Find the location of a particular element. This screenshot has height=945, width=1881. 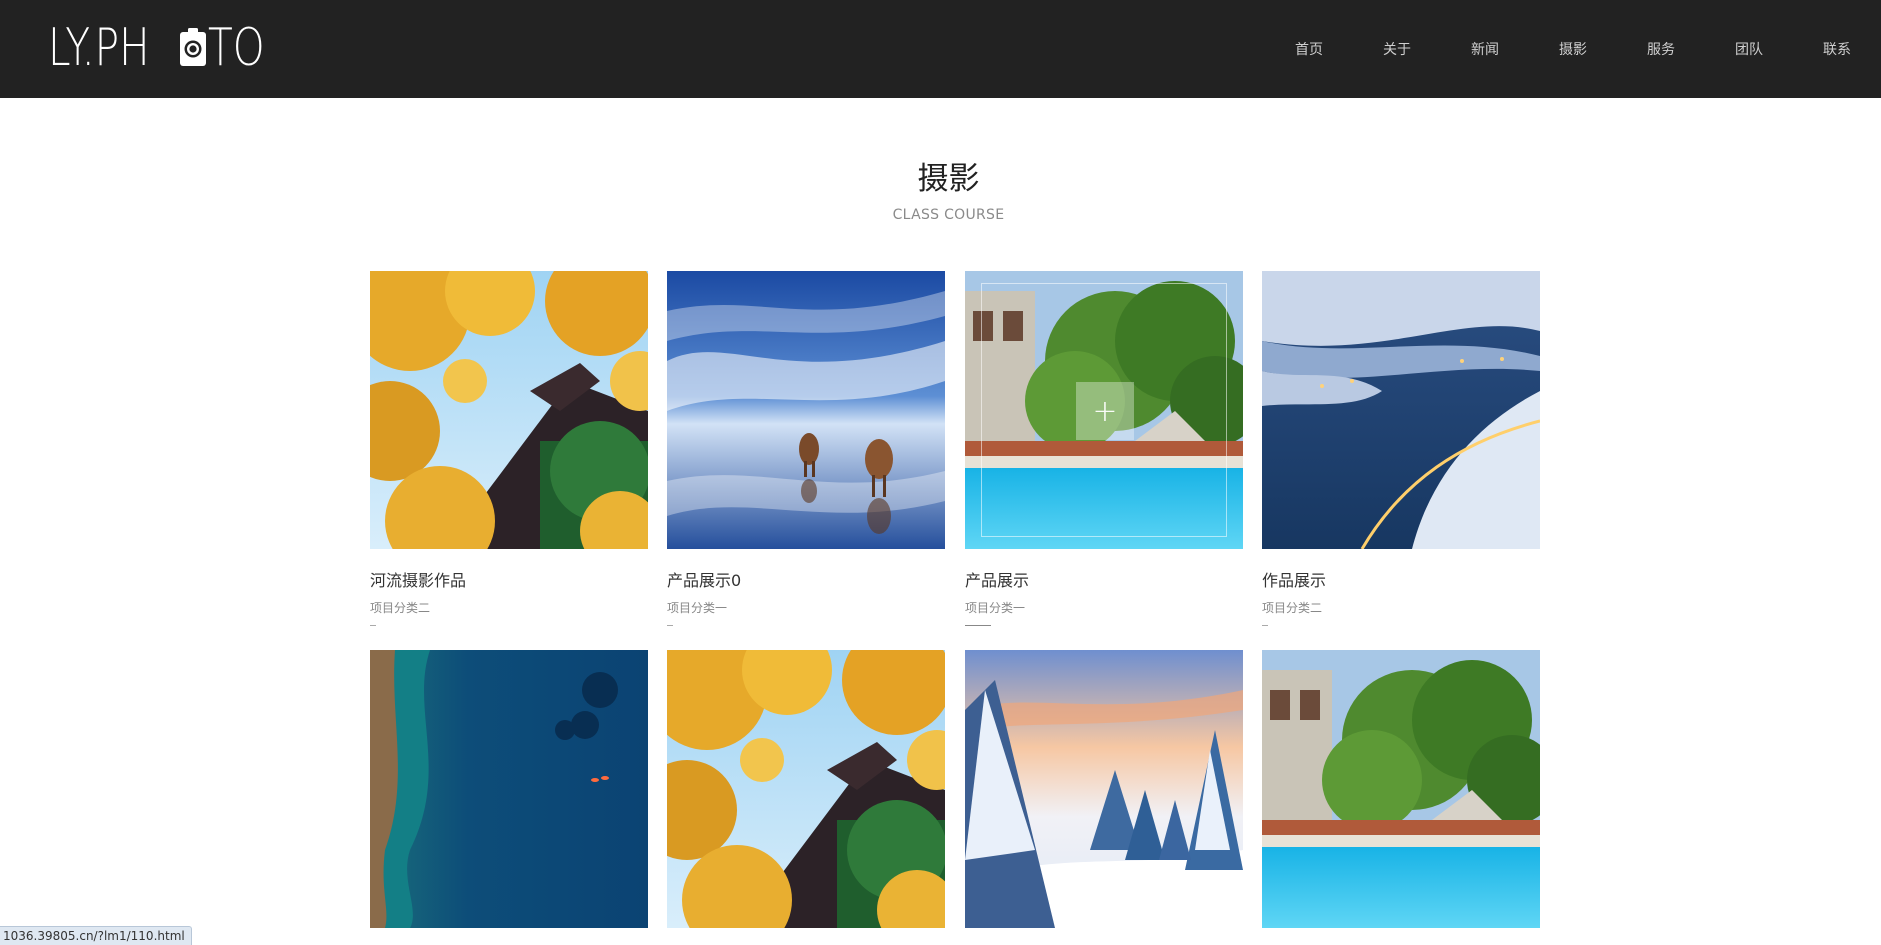

card-title: 产品展示0 is located at coordinates (806, 581).